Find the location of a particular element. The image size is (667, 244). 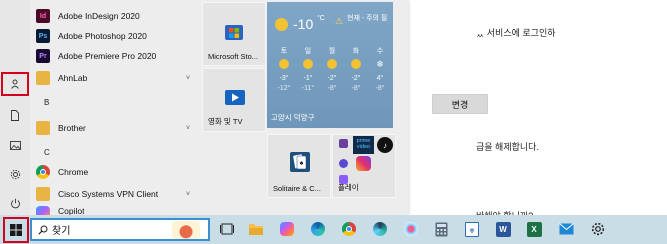

weather-lows: -12° -11° -8° -8° -8° is located at coordinates (332, 88).